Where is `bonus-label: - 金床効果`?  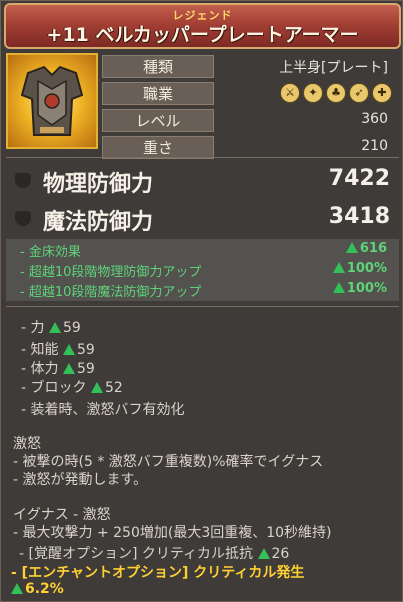
bonus-label: - 金床効果 is located at coordinates (50, 252).